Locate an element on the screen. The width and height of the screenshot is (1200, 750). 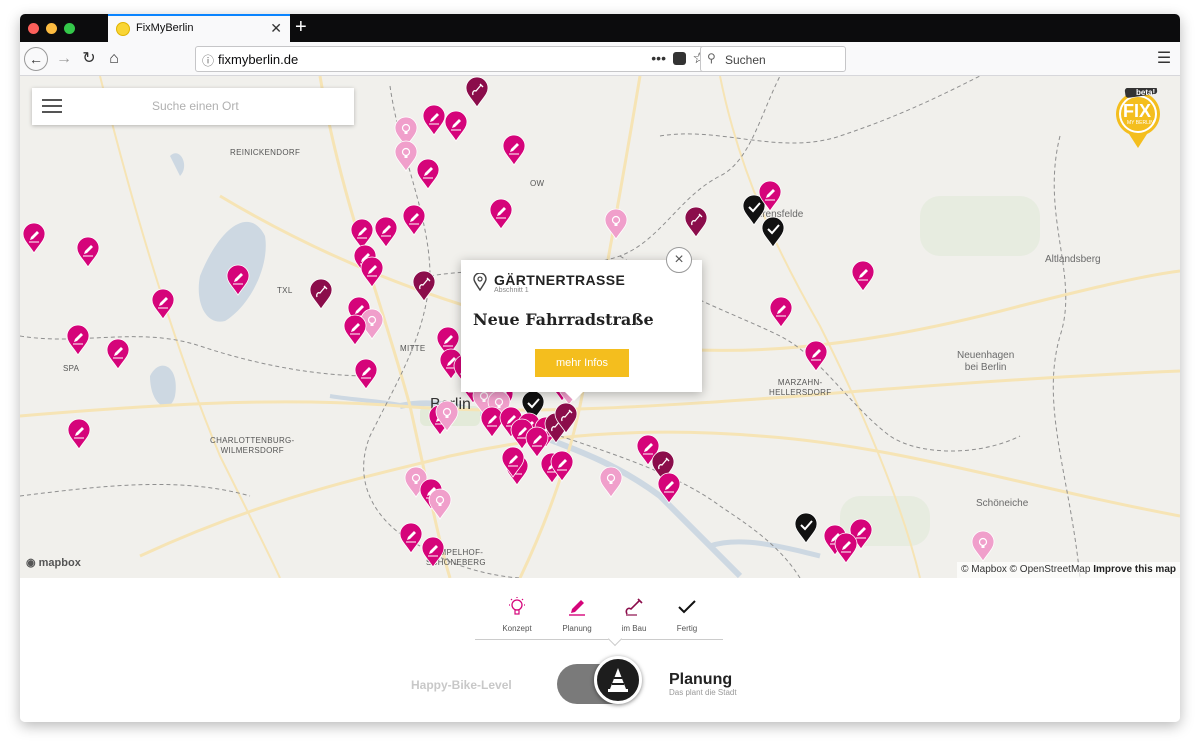
mapbox-logo-text: mapbox is located at coordinates (59, 563).